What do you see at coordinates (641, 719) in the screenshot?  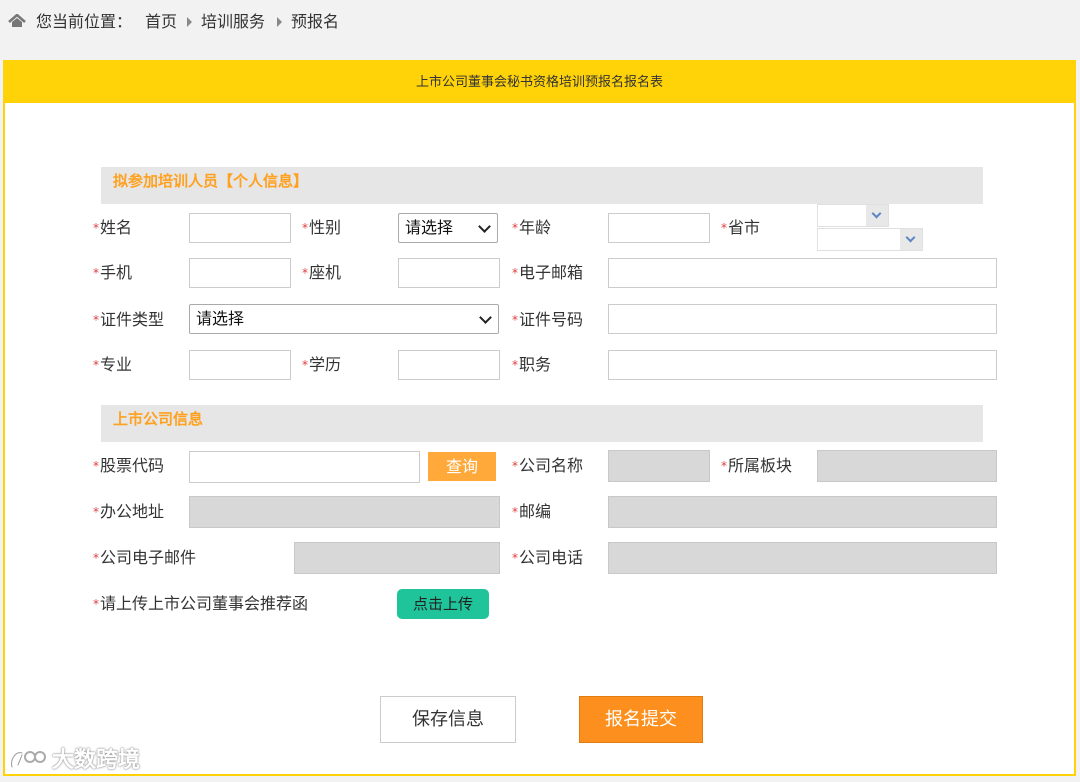 I see `submit-button: 报名提交` at bounding box center [641, 719].